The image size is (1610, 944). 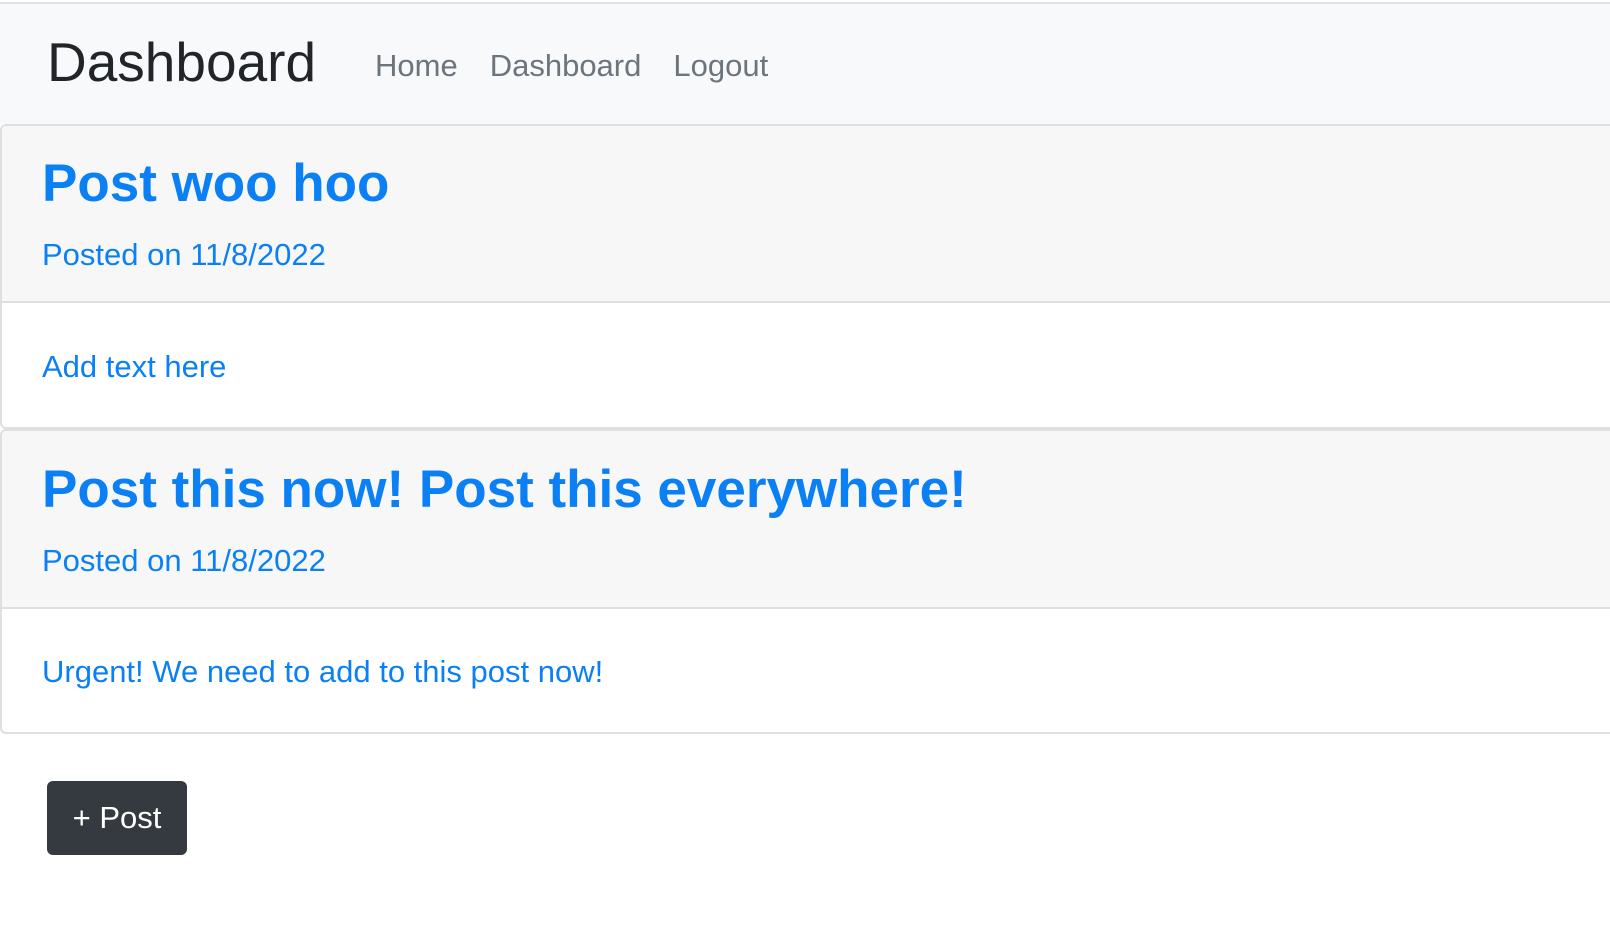 What do you see at coordinates (805, 63) in the screenshot?
I see `navbar: Dashboard Home Dashboard Logout` at bounding box center [805, 63].